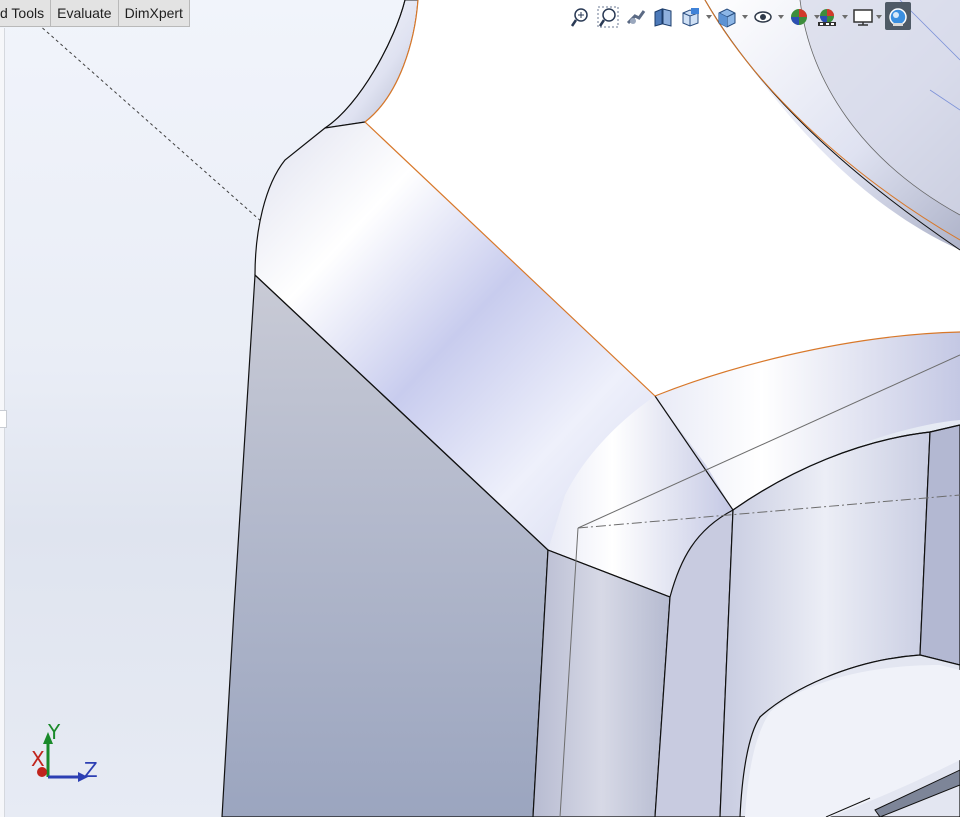 The height and width of the screenshot is (817, 960). I want to click on hide-show-items-icon, so click(763, 16).